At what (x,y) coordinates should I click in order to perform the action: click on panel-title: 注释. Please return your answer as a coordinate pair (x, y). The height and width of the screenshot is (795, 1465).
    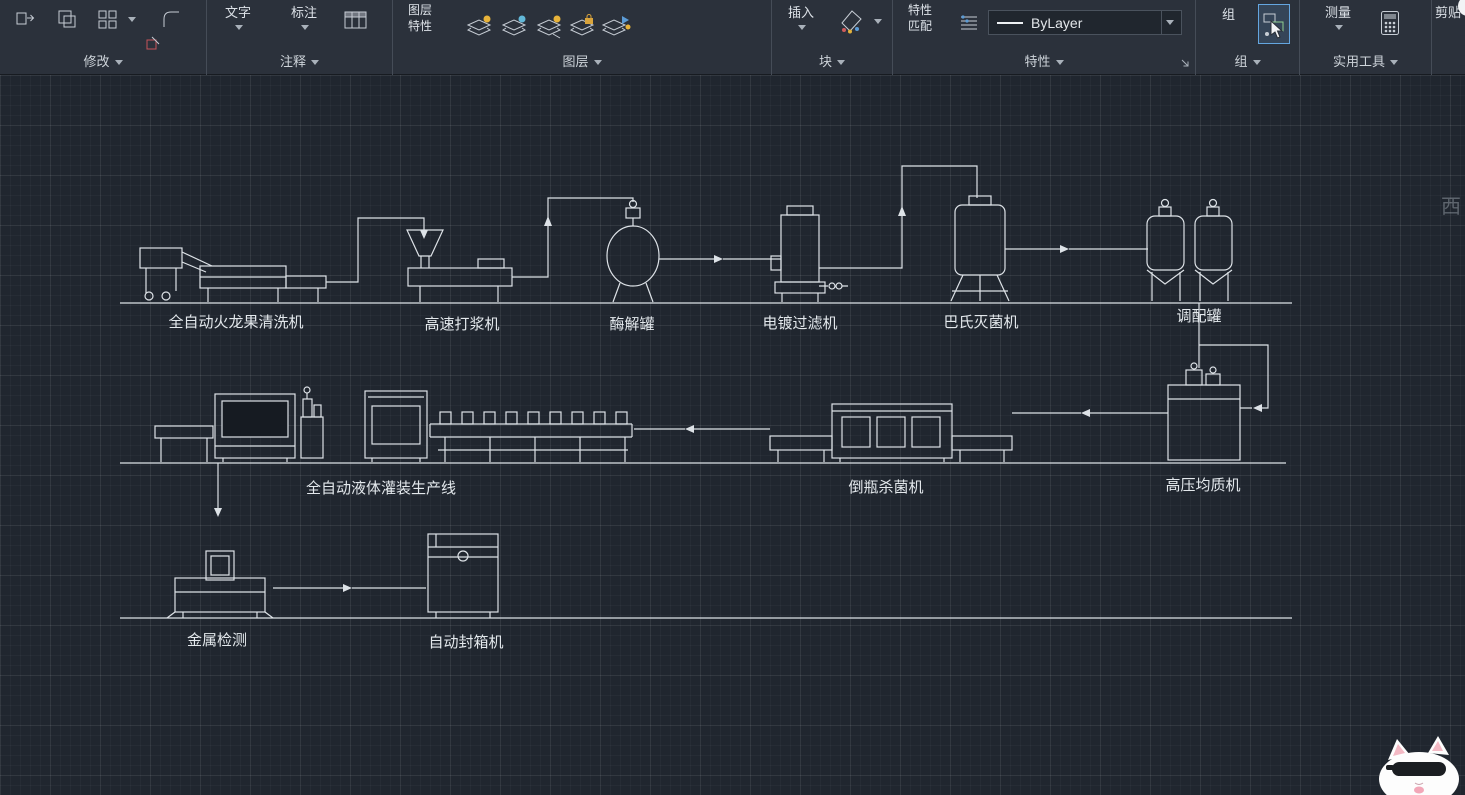
    Looking at the image, I should click on (292, 61).